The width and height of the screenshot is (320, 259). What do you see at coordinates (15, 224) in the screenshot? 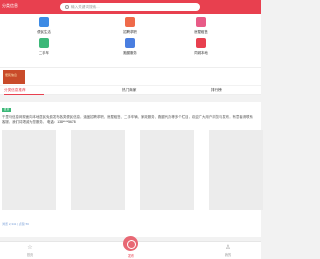
I see `post-stats: 浏览 2,341 | 点赞 56` at bounding box center [15, 224].